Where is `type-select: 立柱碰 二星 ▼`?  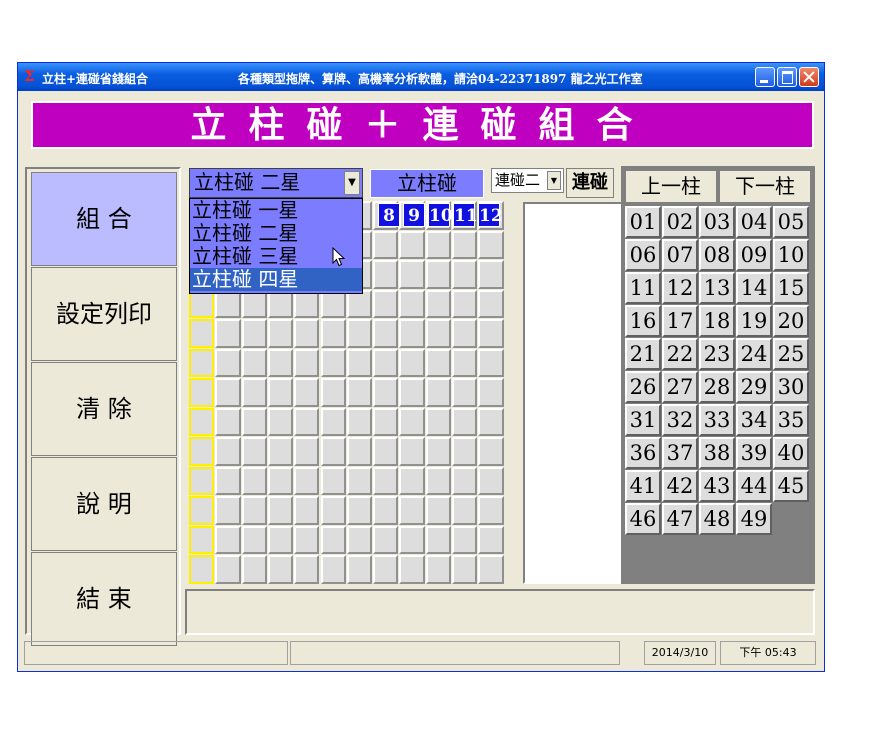 type-select: 立柱碰 二星 ▼ is located at coordinates (276, 183).